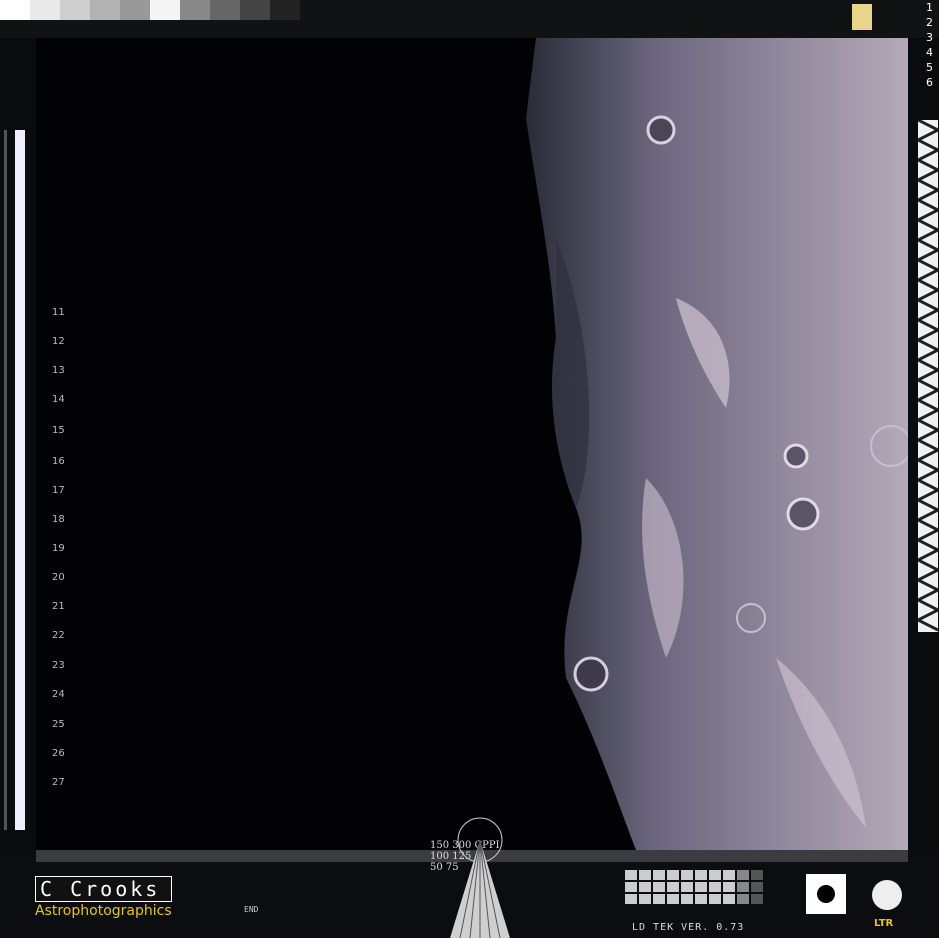 The width and height of the screenshot is (939, 938). What do you see at coordinates (58, 548) in the screenshot?
I see `scale-tick-label: 19` at bounding box center [58, 548].